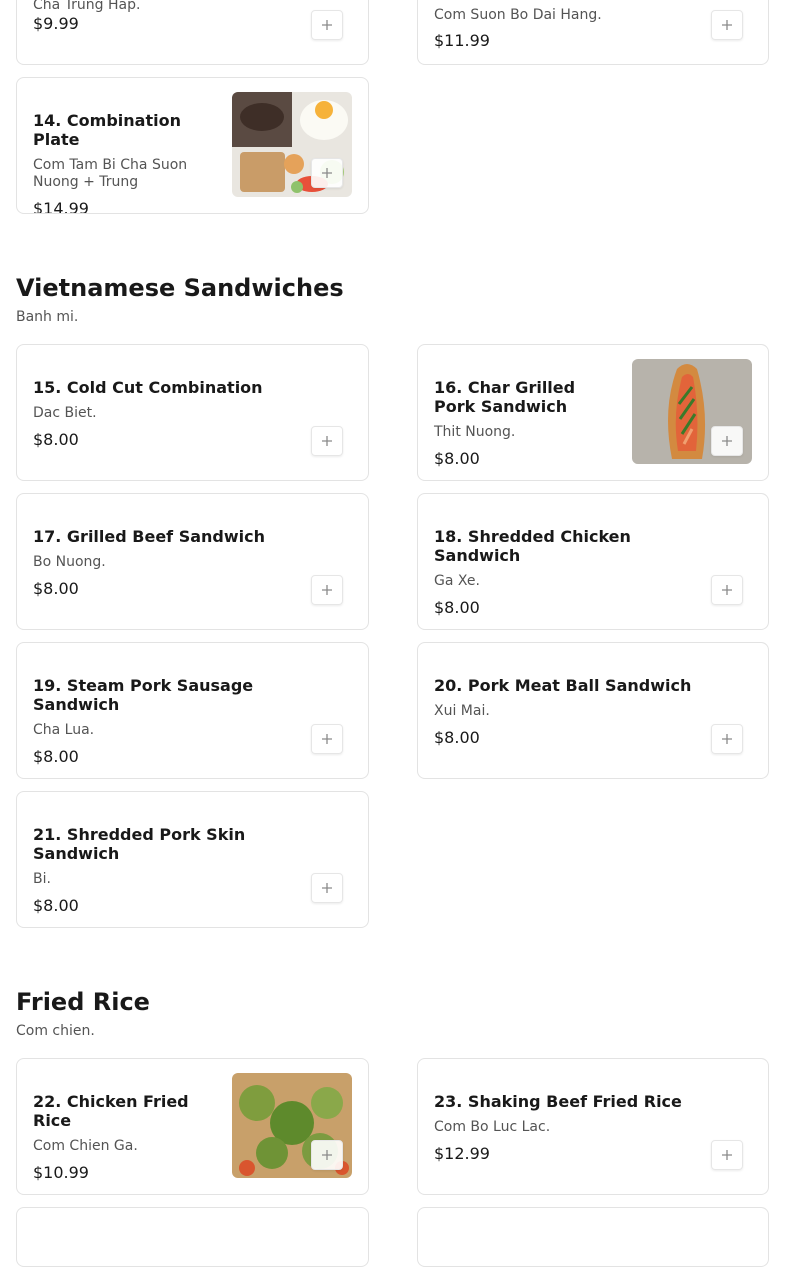 This screenshot has height=1267, width=785. Describe the element at coordinates (56, 23) in the screenshot. I see `item-price: $9.99` at that location.